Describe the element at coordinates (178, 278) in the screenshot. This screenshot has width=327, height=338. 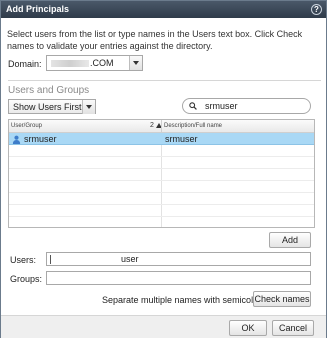
I see `groups-input` at that location.